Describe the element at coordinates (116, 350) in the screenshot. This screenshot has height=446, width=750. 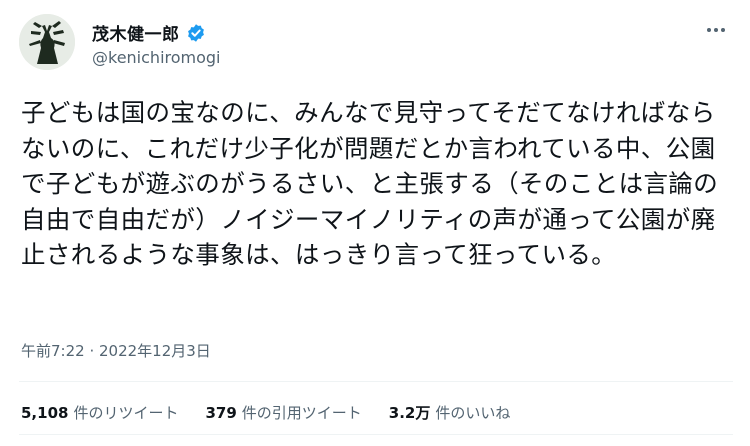
I see `tweet-timestamp: 午前7:22 · 2022年12月3日` at that location.